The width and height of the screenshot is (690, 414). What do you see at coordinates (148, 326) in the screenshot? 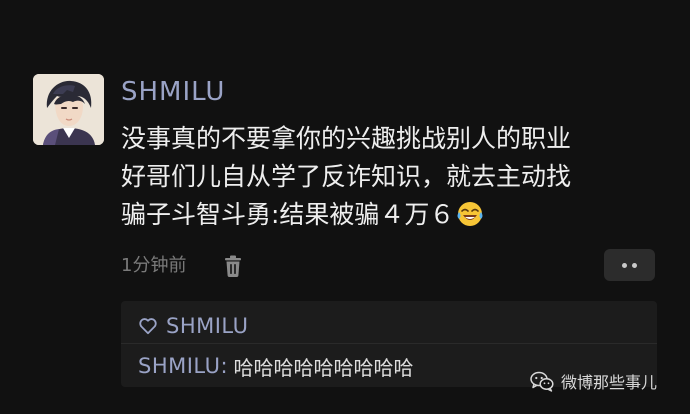
I see `heart-icon` at bounding box center [148, 326].